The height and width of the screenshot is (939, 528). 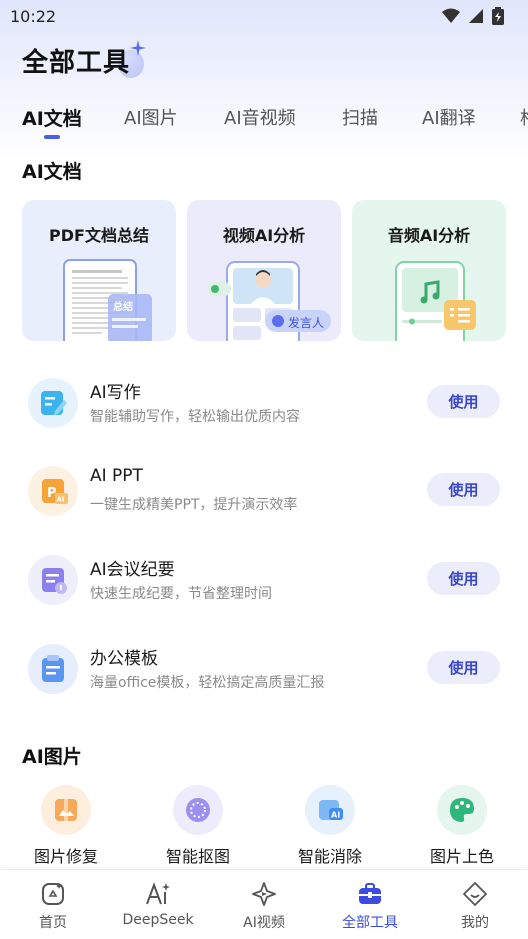 I want to click on pdf-document-illustration, so click(x=107, y=300).